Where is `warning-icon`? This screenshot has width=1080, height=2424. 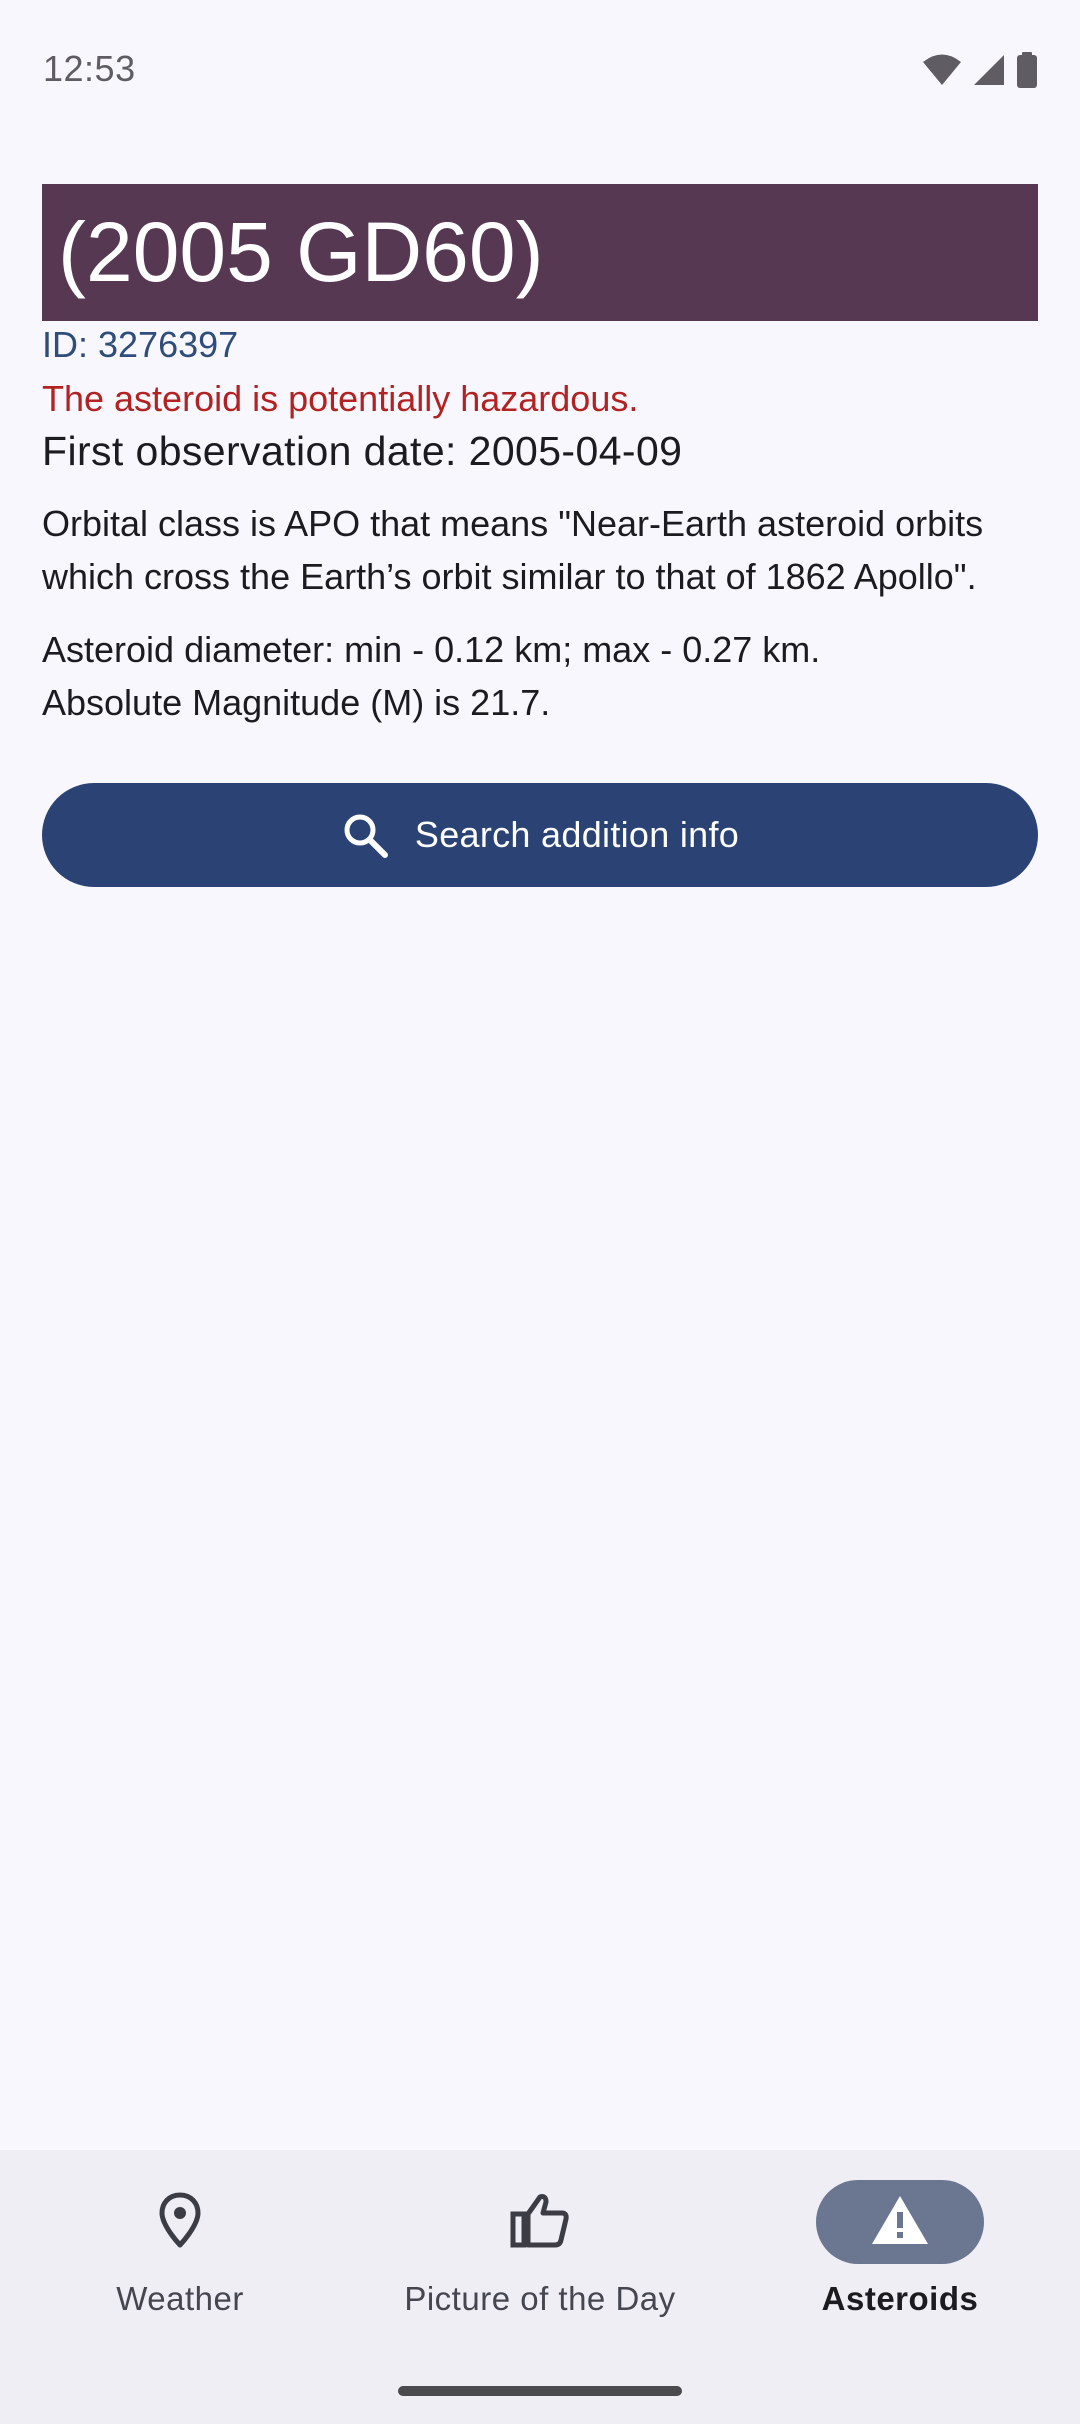 warning-icon is located at coordinates (900, 2222).